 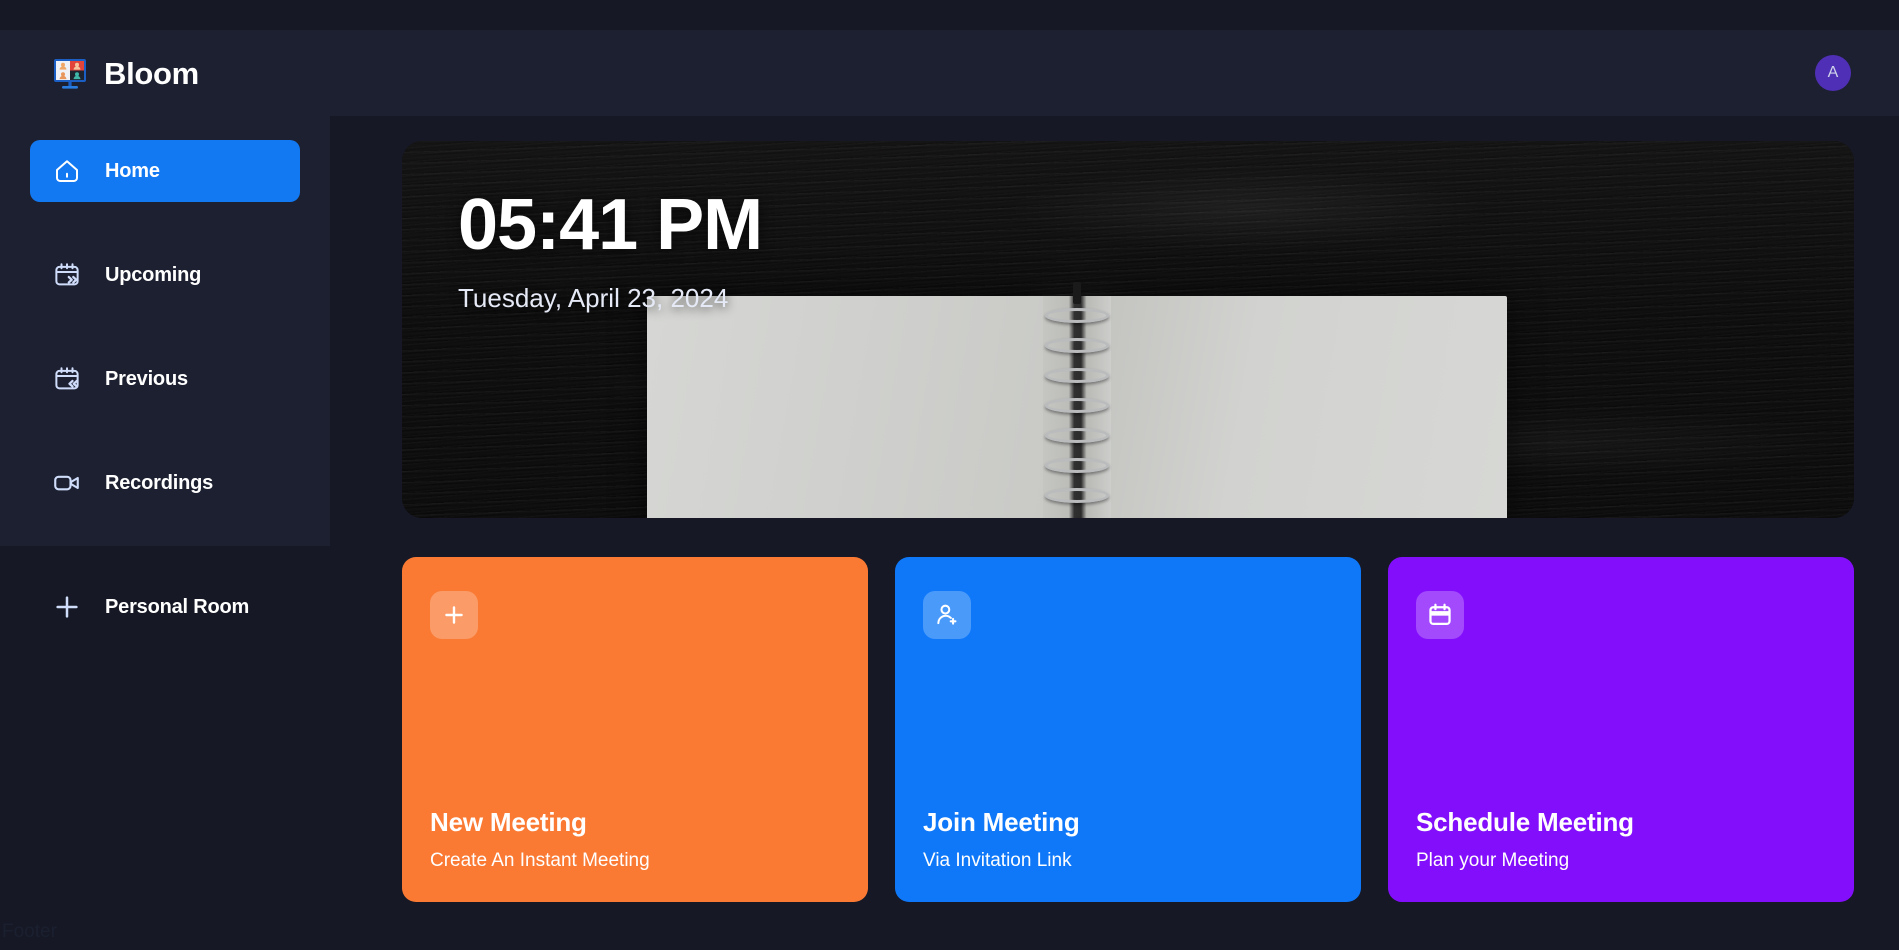 What do you see at coordinates (949, 15) in the screenshot?
I see `top-strip` at bounding box center [949, 15].